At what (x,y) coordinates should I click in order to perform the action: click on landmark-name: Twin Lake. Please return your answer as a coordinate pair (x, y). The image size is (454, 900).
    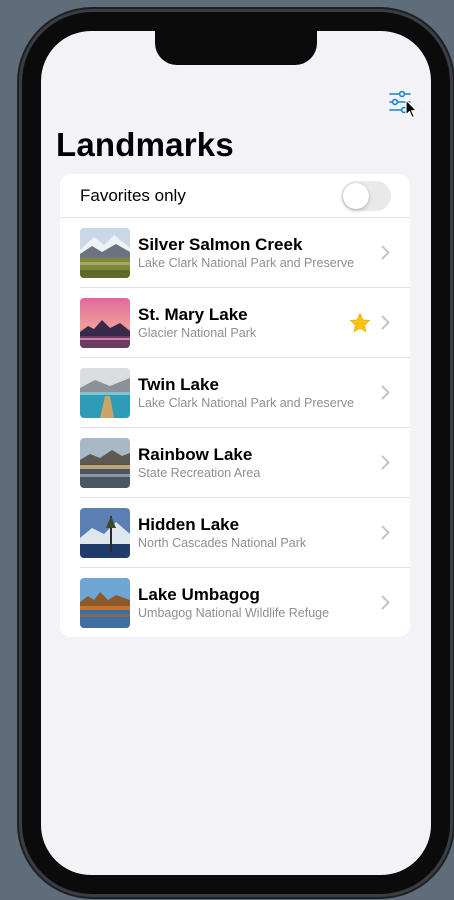
    Looking at the image, I should click on (178, 384).